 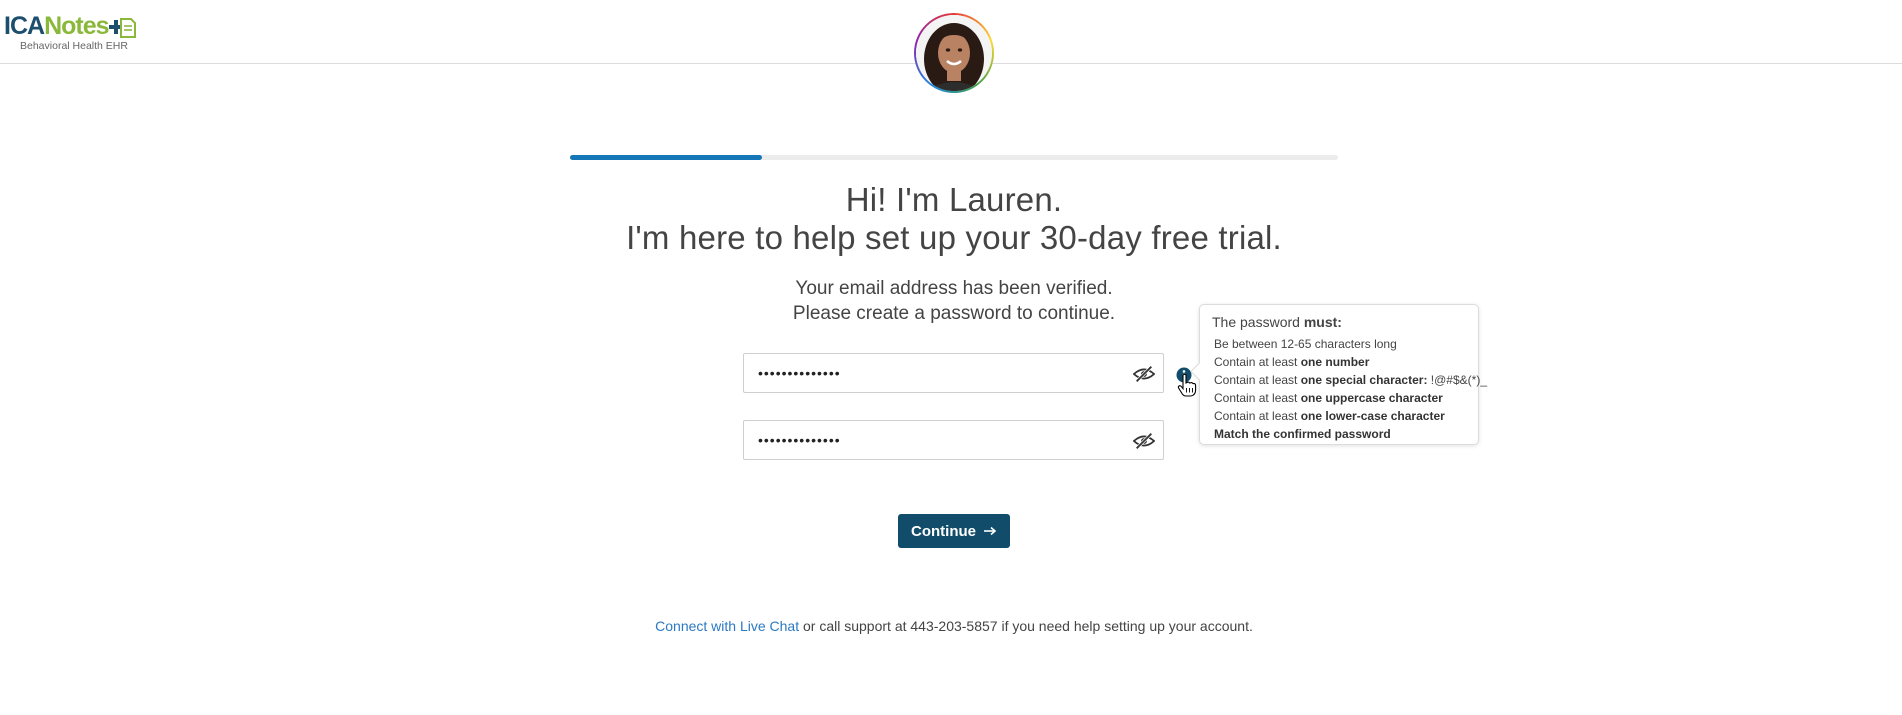 What do you see at coordinates (943, 531) in the screenshot?
I see `continue-label: Continue` at bounding box center [943, 531].